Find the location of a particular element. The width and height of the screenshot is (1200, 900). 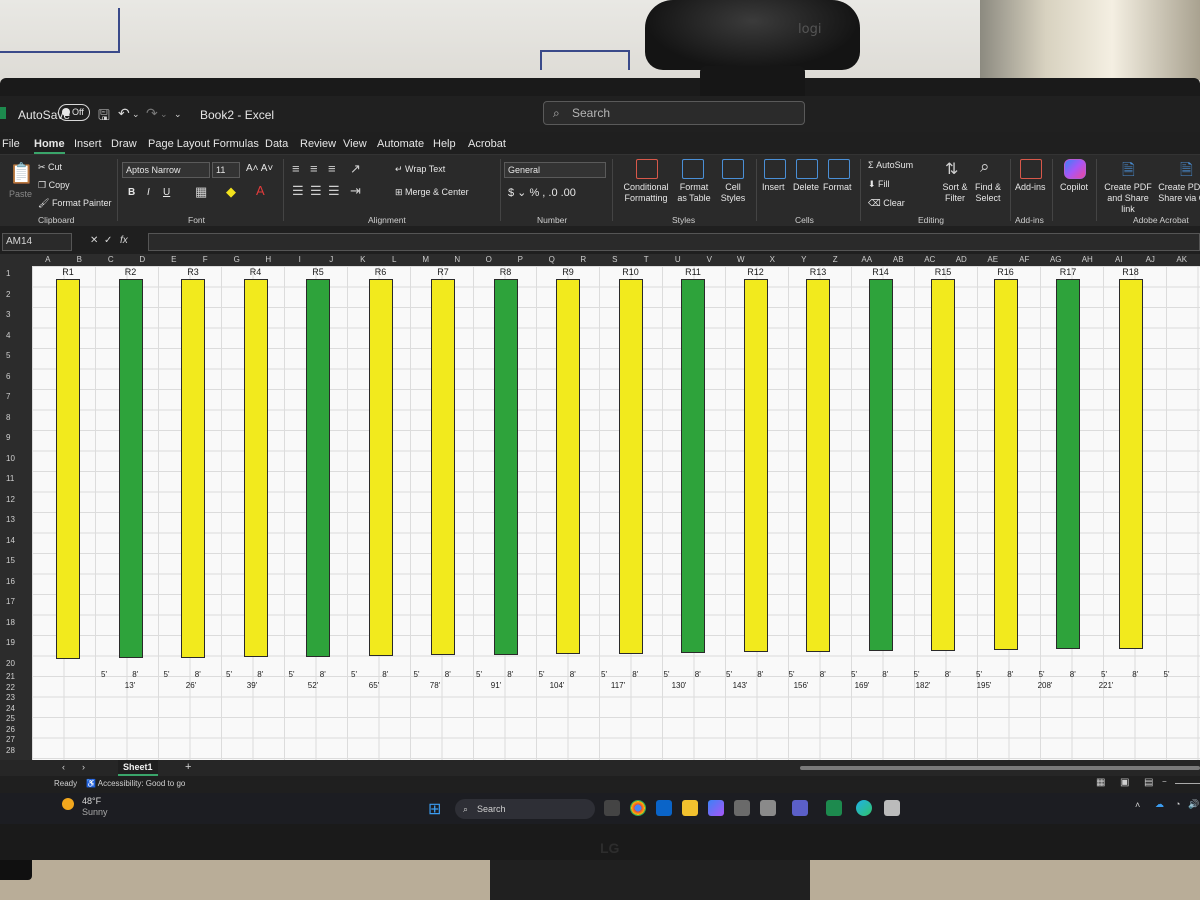

windows-start-icon: ⊞ is located at coordinates (434, 809).